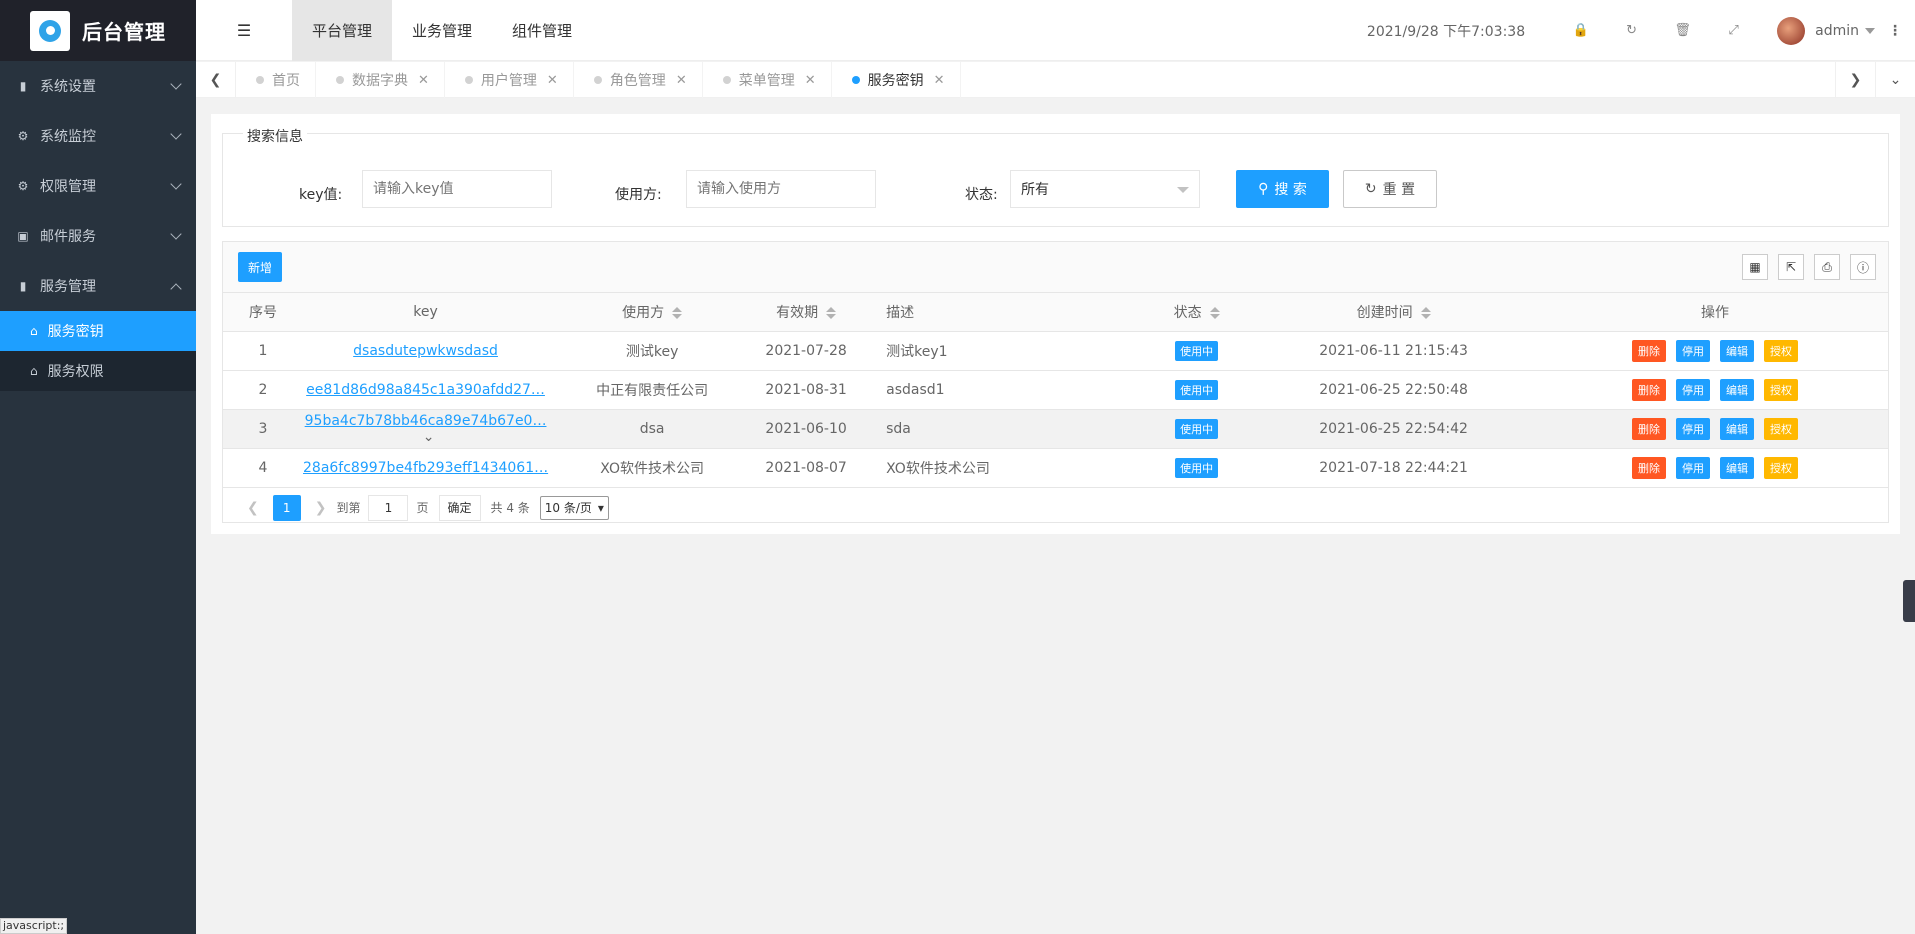  What do you see at coordinates (1580, 30) in the screenshot?
I see `lock-icon: 🔒` at bounding box center [1580, 30].